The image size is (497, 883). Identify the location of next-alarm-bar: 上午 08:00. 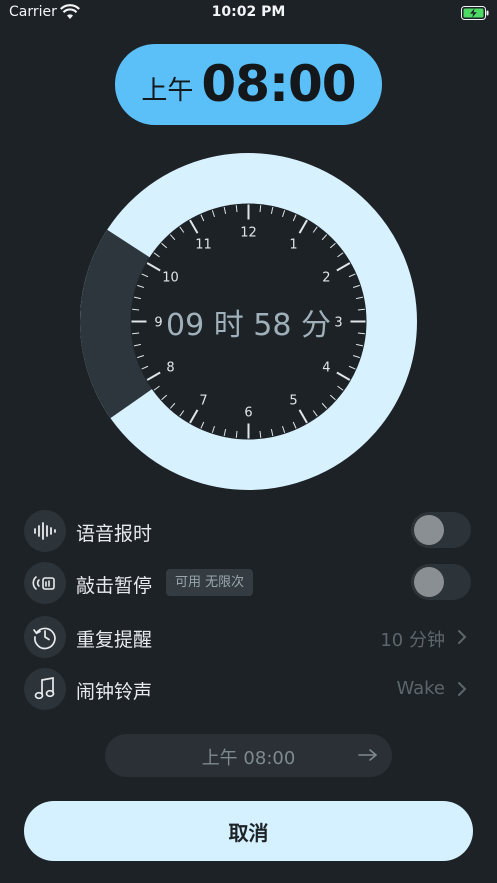
(248, 755).